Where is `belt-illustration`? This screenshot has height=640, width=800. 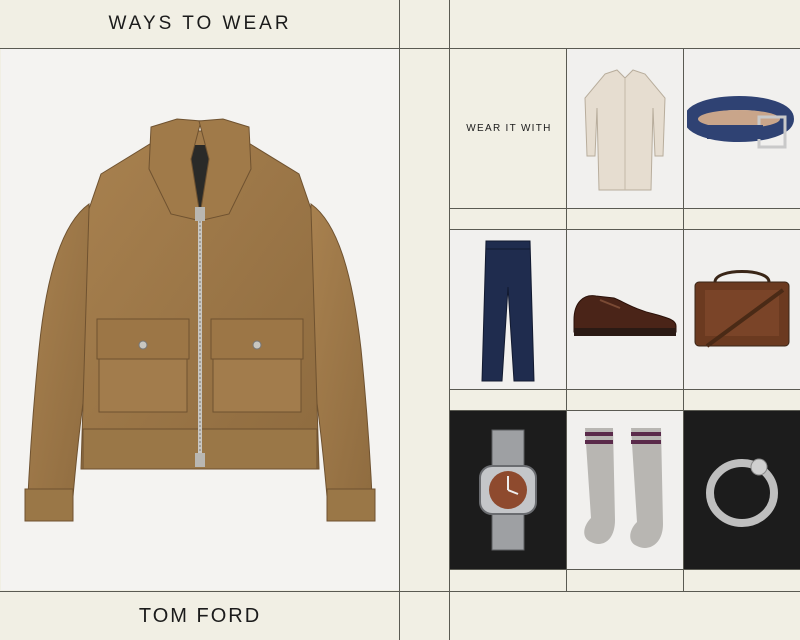 belt-illustration is located at coordinates (740, 121).